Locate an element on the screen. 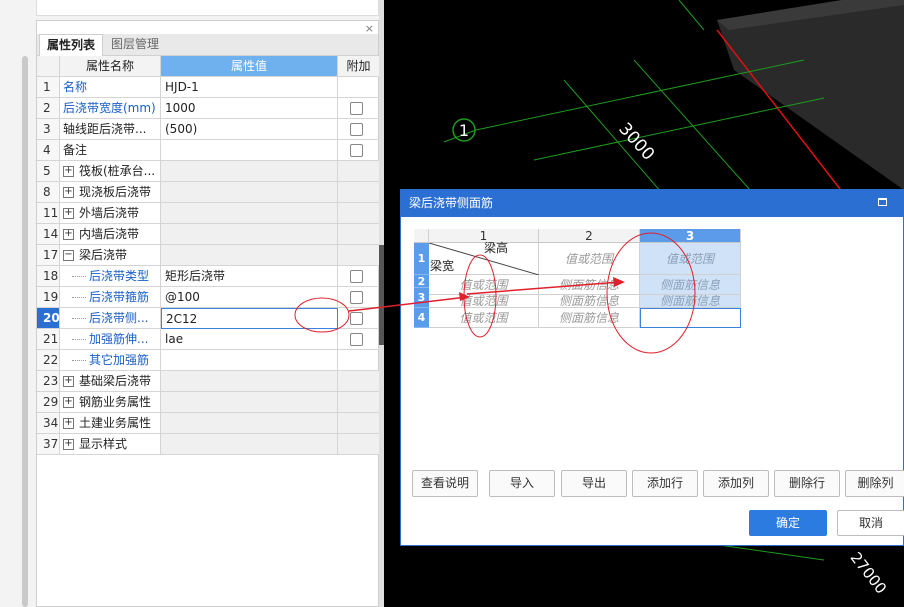 The height and width of the screenshot is (607, 904). property-row: 18 后浇带类型 矩形后浇带 is located at coordinates (208, 276).